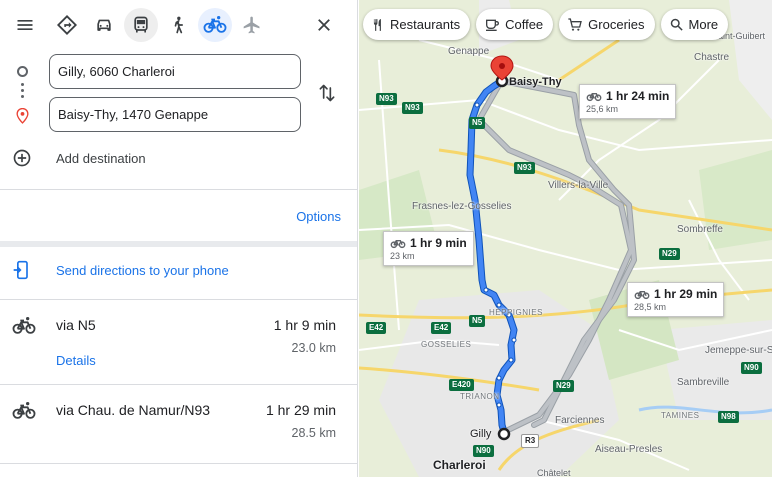 This screenshot has height=477, width=772. Describe the element at coordinates (575, 24) in the screenshot. I see `cart-icon` at that location.